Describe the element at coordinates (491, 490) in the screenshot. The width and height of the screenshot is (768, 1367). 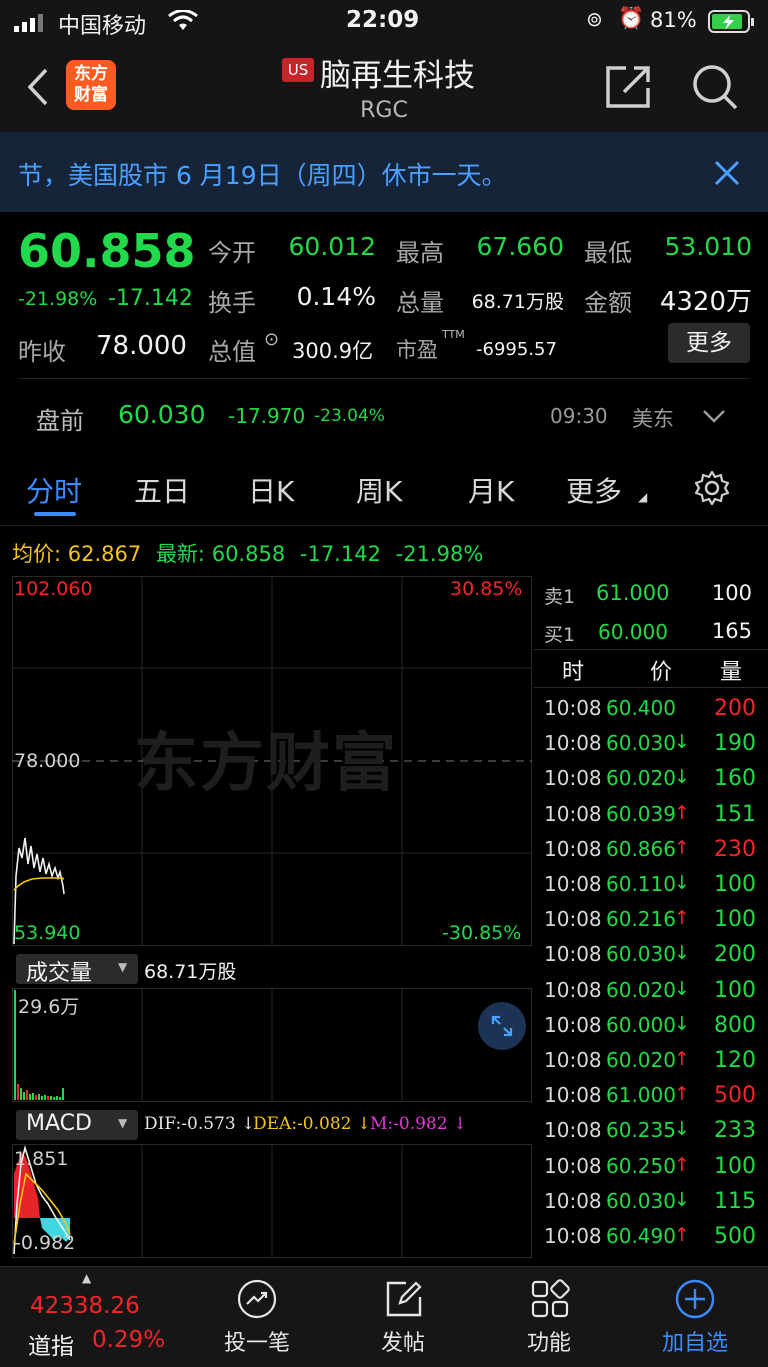
I see `tab-monthly-k: 月K` at that location.